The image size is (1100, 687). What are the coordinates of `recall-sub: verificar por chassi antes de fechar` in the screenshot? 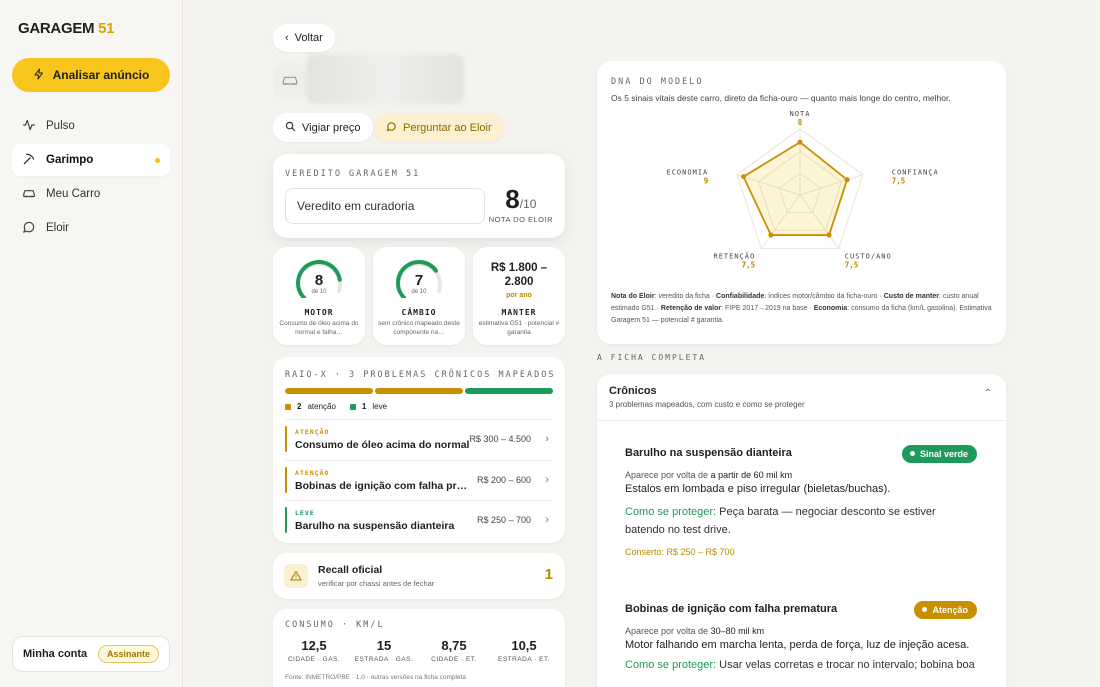 It's located at (376, 583).